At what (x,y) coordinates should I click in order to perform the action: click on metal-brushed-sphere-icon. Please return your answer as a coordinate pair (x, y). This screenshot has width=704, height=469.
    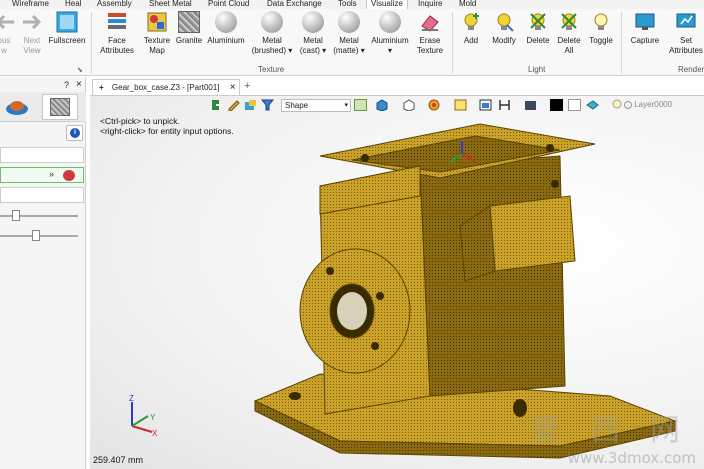
    Looking at the image, I should click on (272, 22).